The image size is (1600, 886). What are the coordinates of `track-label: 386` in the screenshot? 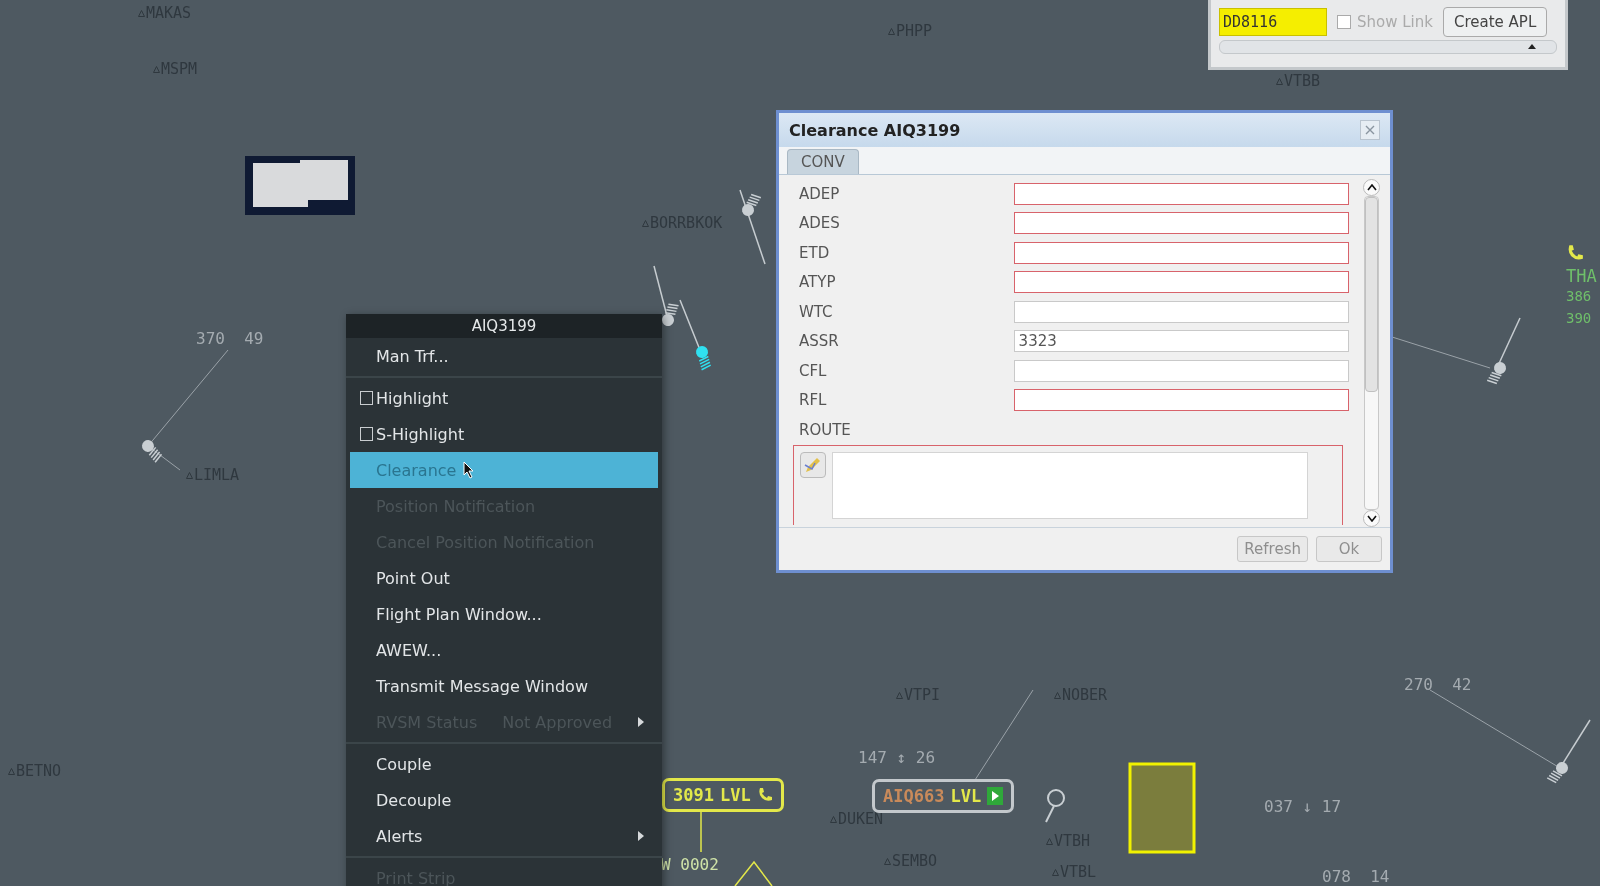 It's located at (1579, 296).